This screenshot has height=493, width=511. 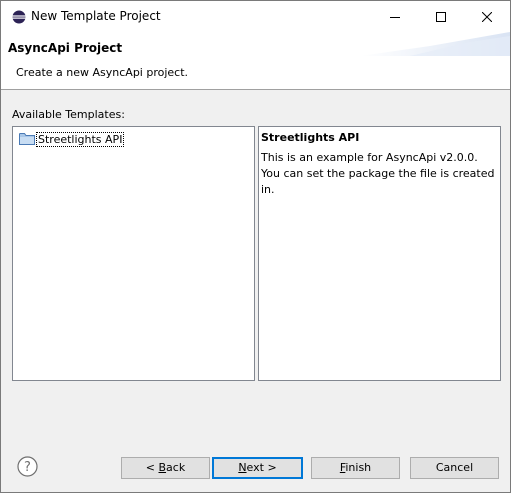 What do you see at coordinates (65, 48) in the screenshot?
I see `page-title: AsyncApi Project` at bounding box center [65, 48].